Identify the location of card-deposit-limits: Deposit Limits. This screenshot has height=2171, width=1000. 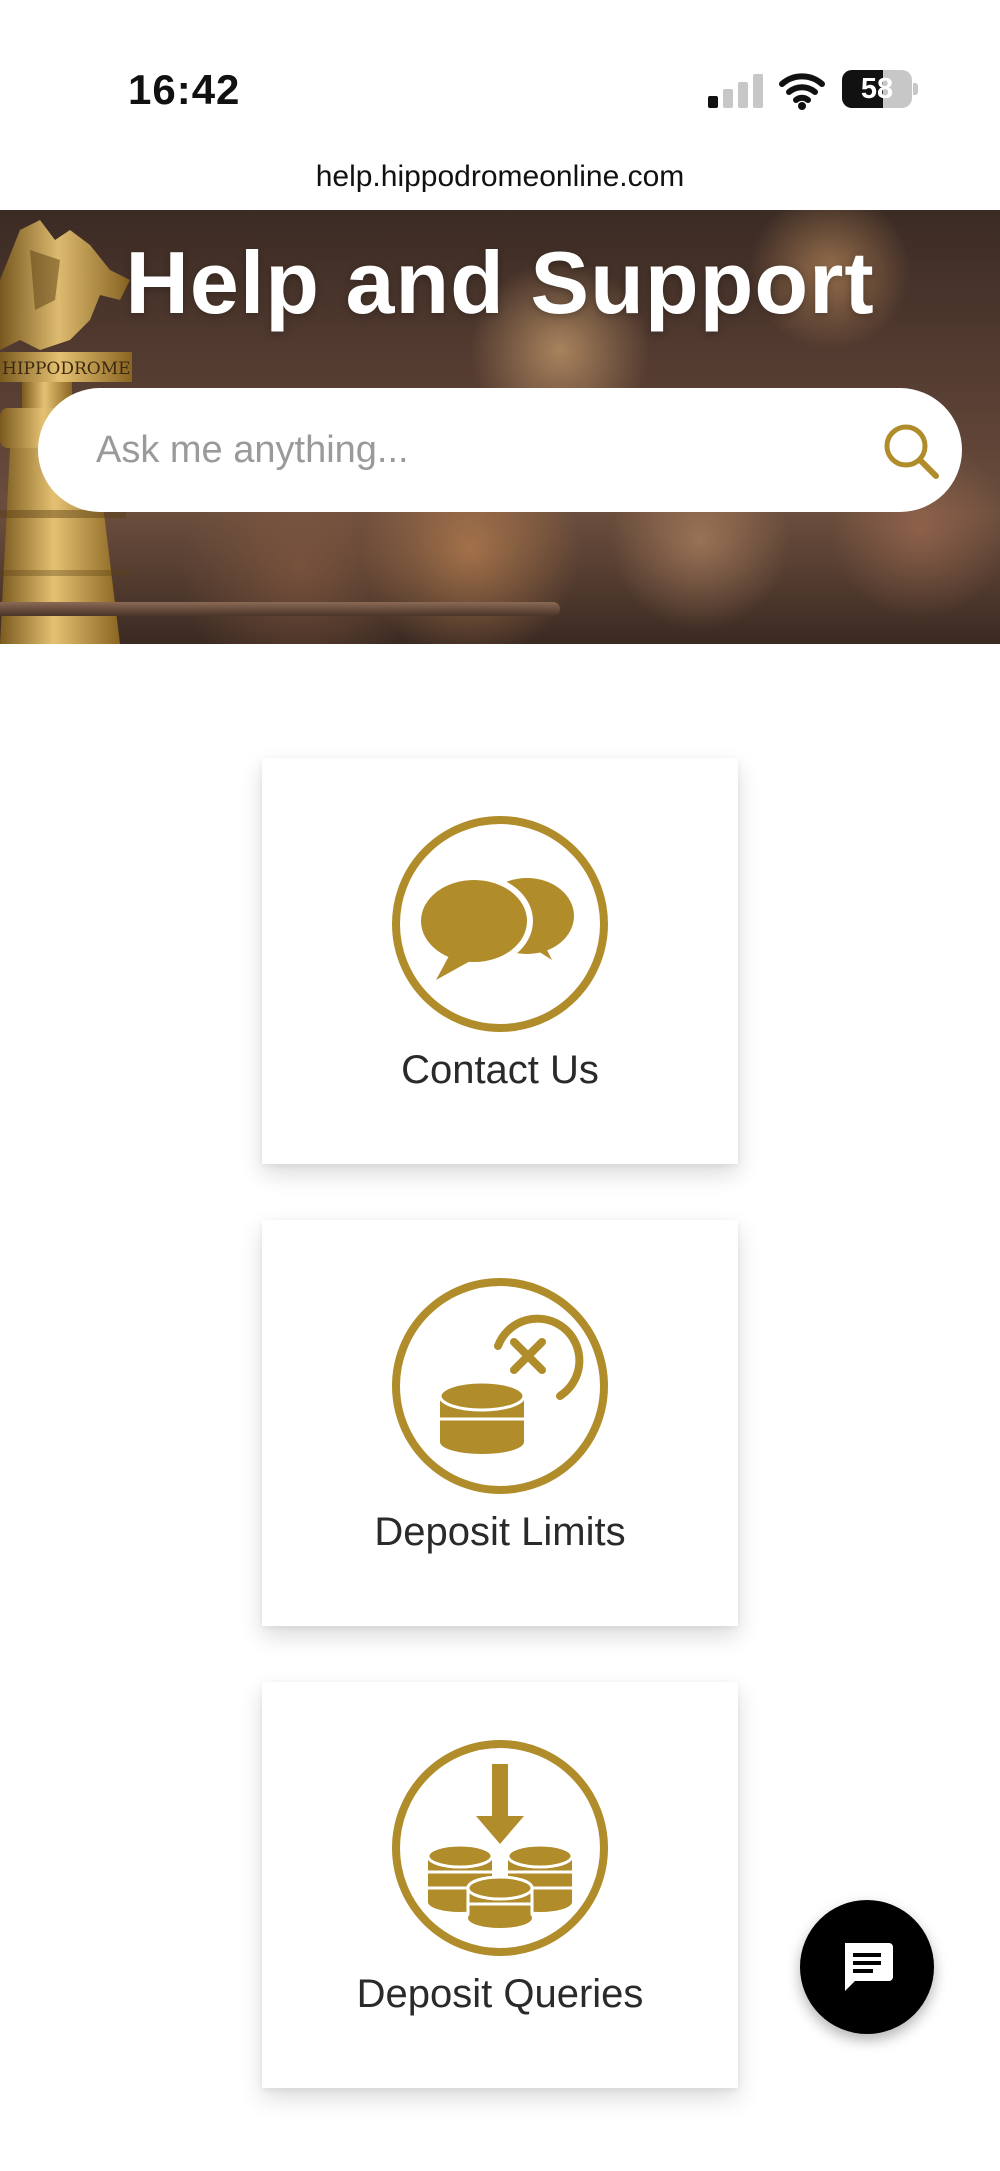
(500, 1423).